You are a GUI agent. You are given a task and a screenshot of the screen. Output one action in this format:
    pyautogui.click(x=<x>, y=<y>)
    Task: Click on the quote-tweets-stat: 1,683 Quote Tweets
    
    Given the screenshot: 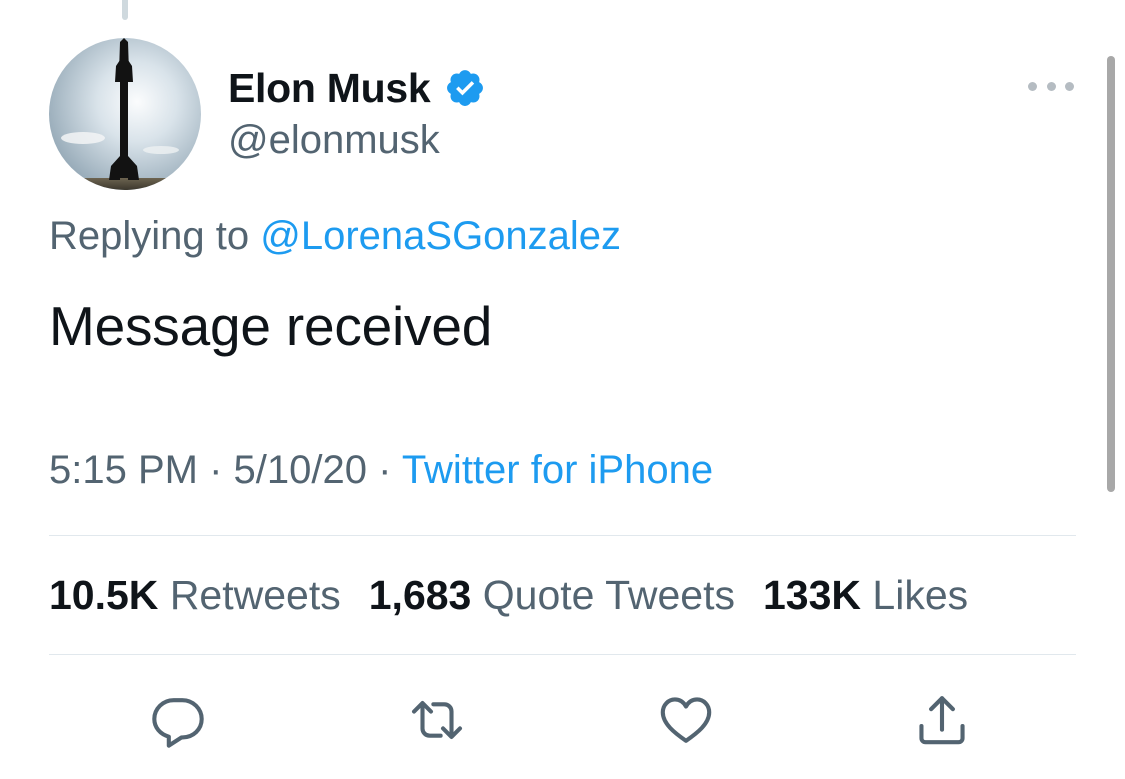 What is the action you would take?
    pyautogui.click(x=552, y=595)
    